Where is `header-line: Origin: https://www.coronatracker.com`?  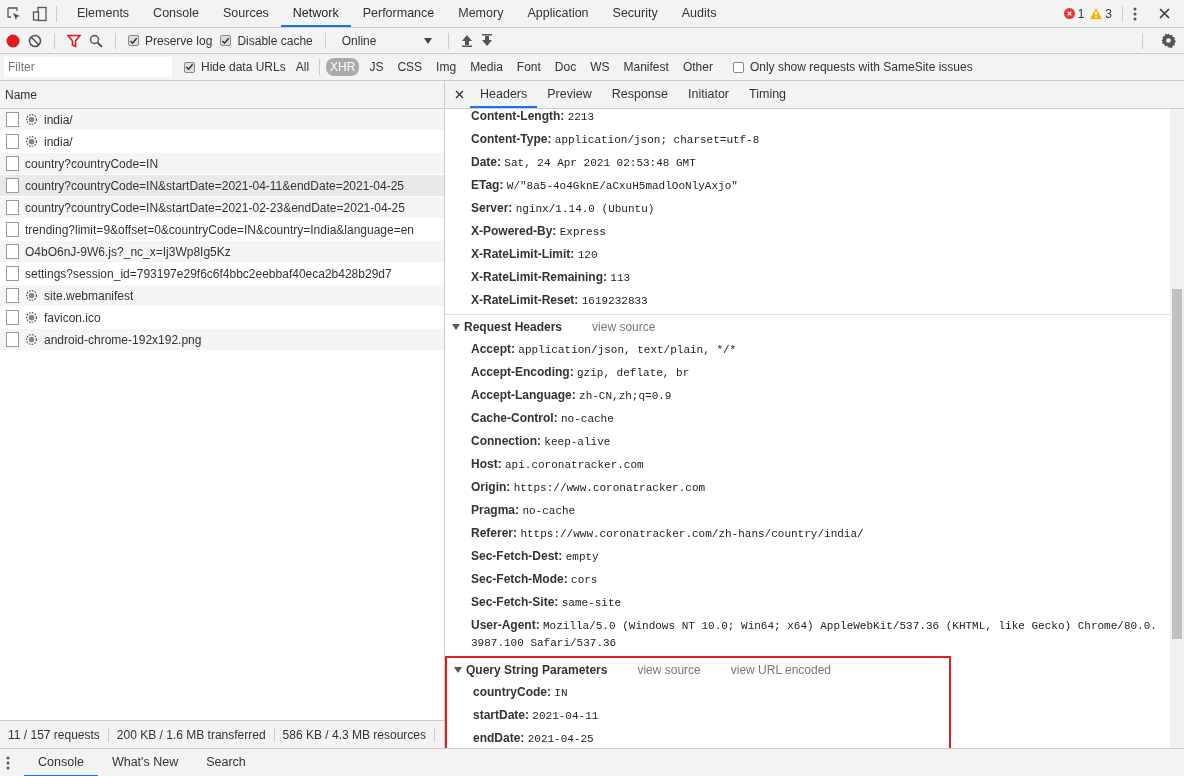
header-line: Origin: https://www.coronatracker.com is located at coordinates (588, 487).